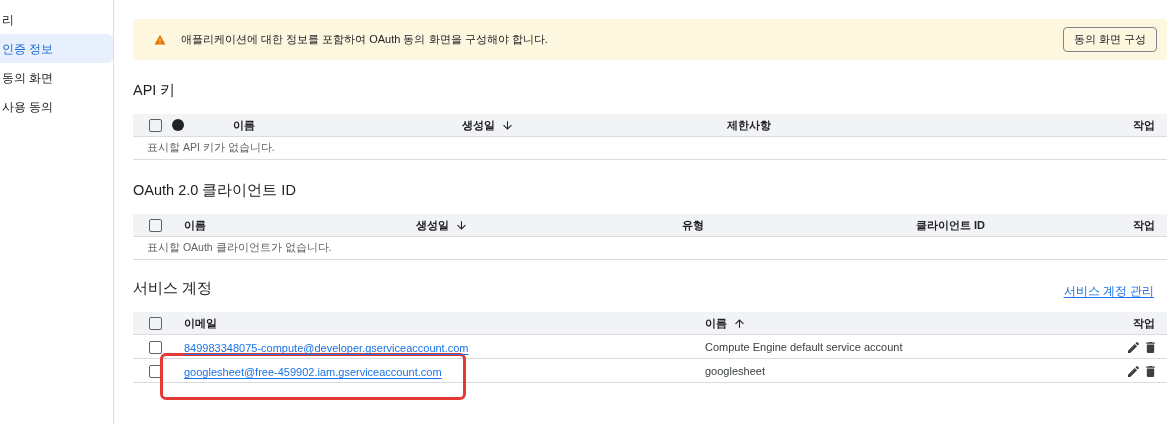 This screenshot has width=1171, height=424. I want to click on empty-message: 표시할 OAuth 클라이언트가 없습니다., so click(239, 248).